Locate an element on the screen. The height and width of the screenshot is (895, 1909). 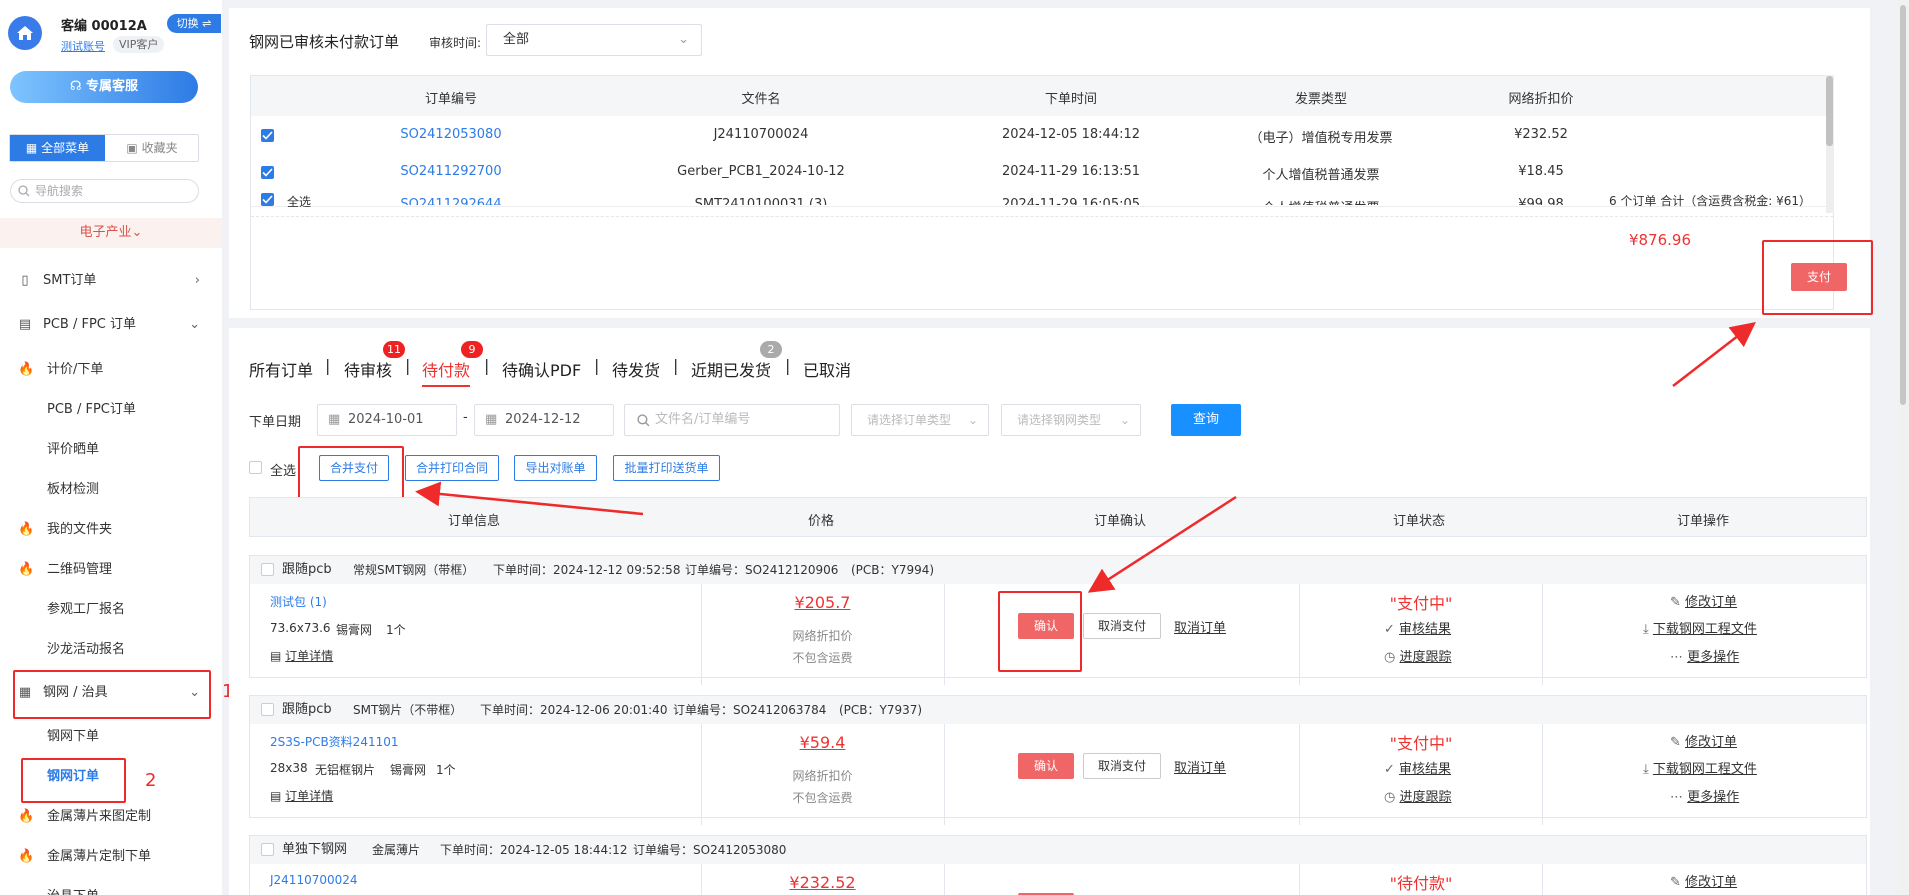
arrow-to-merge-pay is located at coordinates (529, 498).